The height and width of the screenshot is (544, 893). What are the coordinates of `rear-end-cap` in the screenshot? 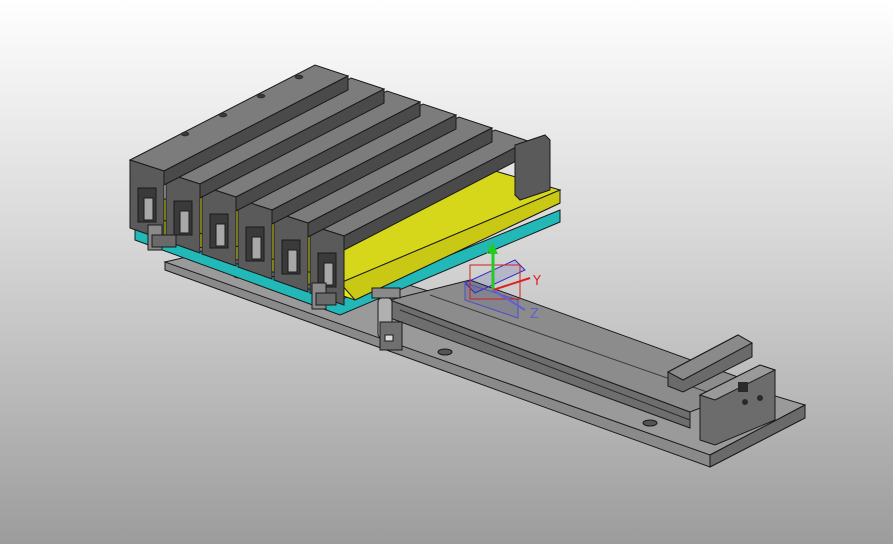 It's located at (532, 167).